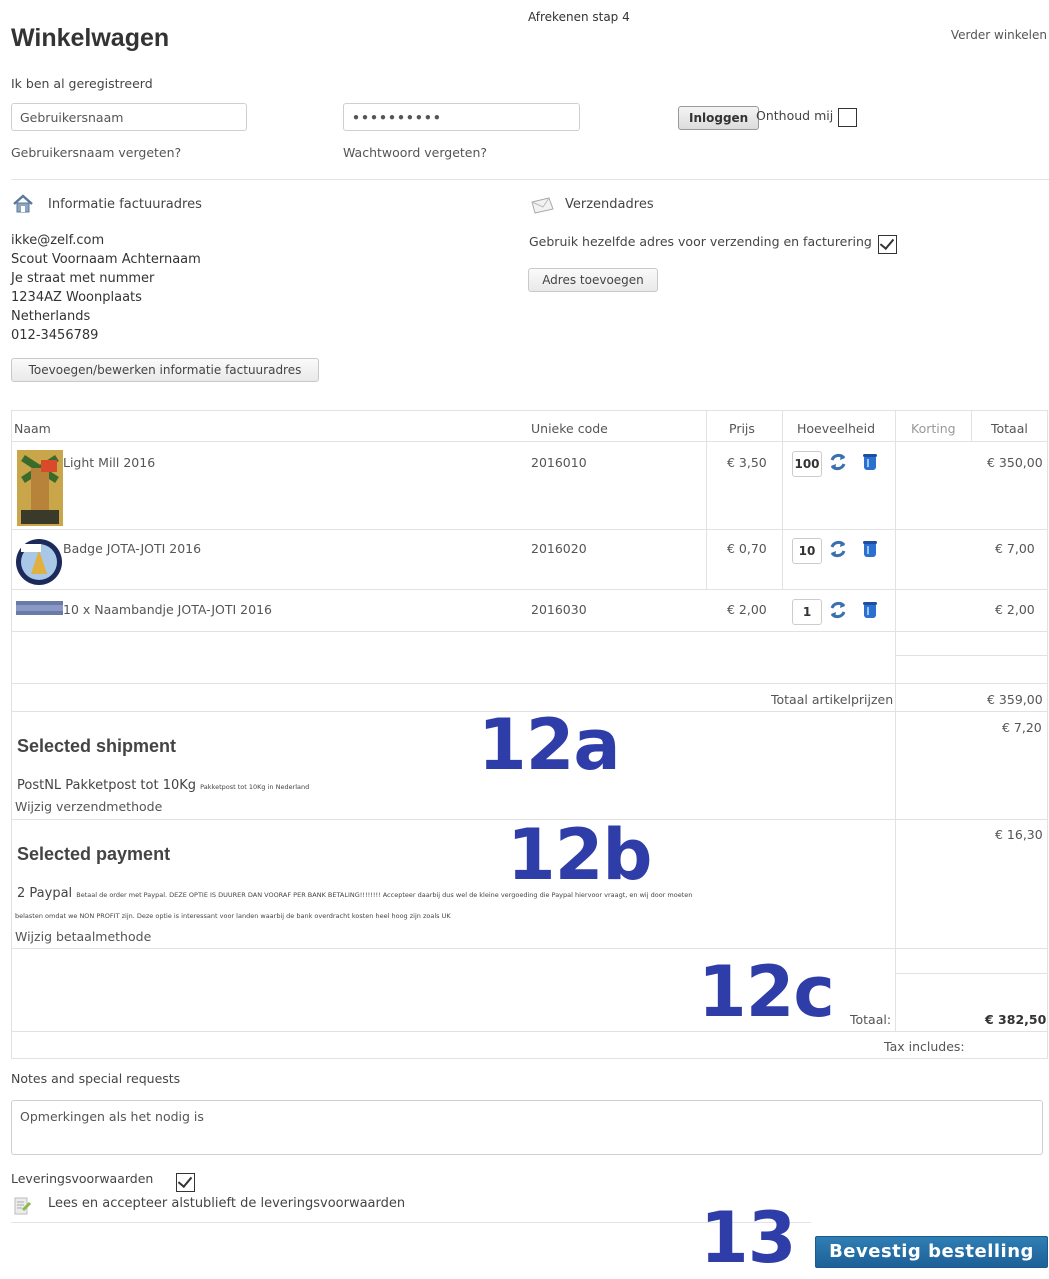 The width and height of the screenshot is (1049, 1279). I want to click on quantity-input: 100, so click(807, 464).